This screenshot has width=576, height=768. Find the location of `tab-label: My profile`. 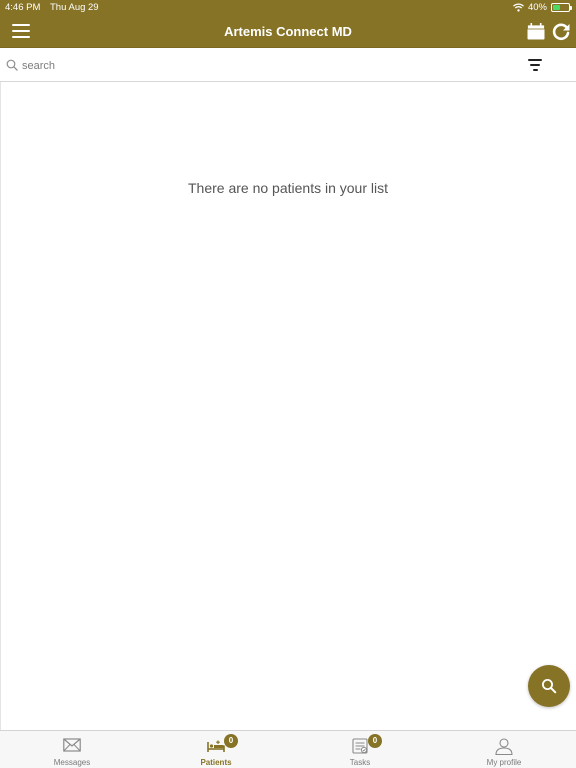

tab-label: My profile is located at coordinates (504, 762).